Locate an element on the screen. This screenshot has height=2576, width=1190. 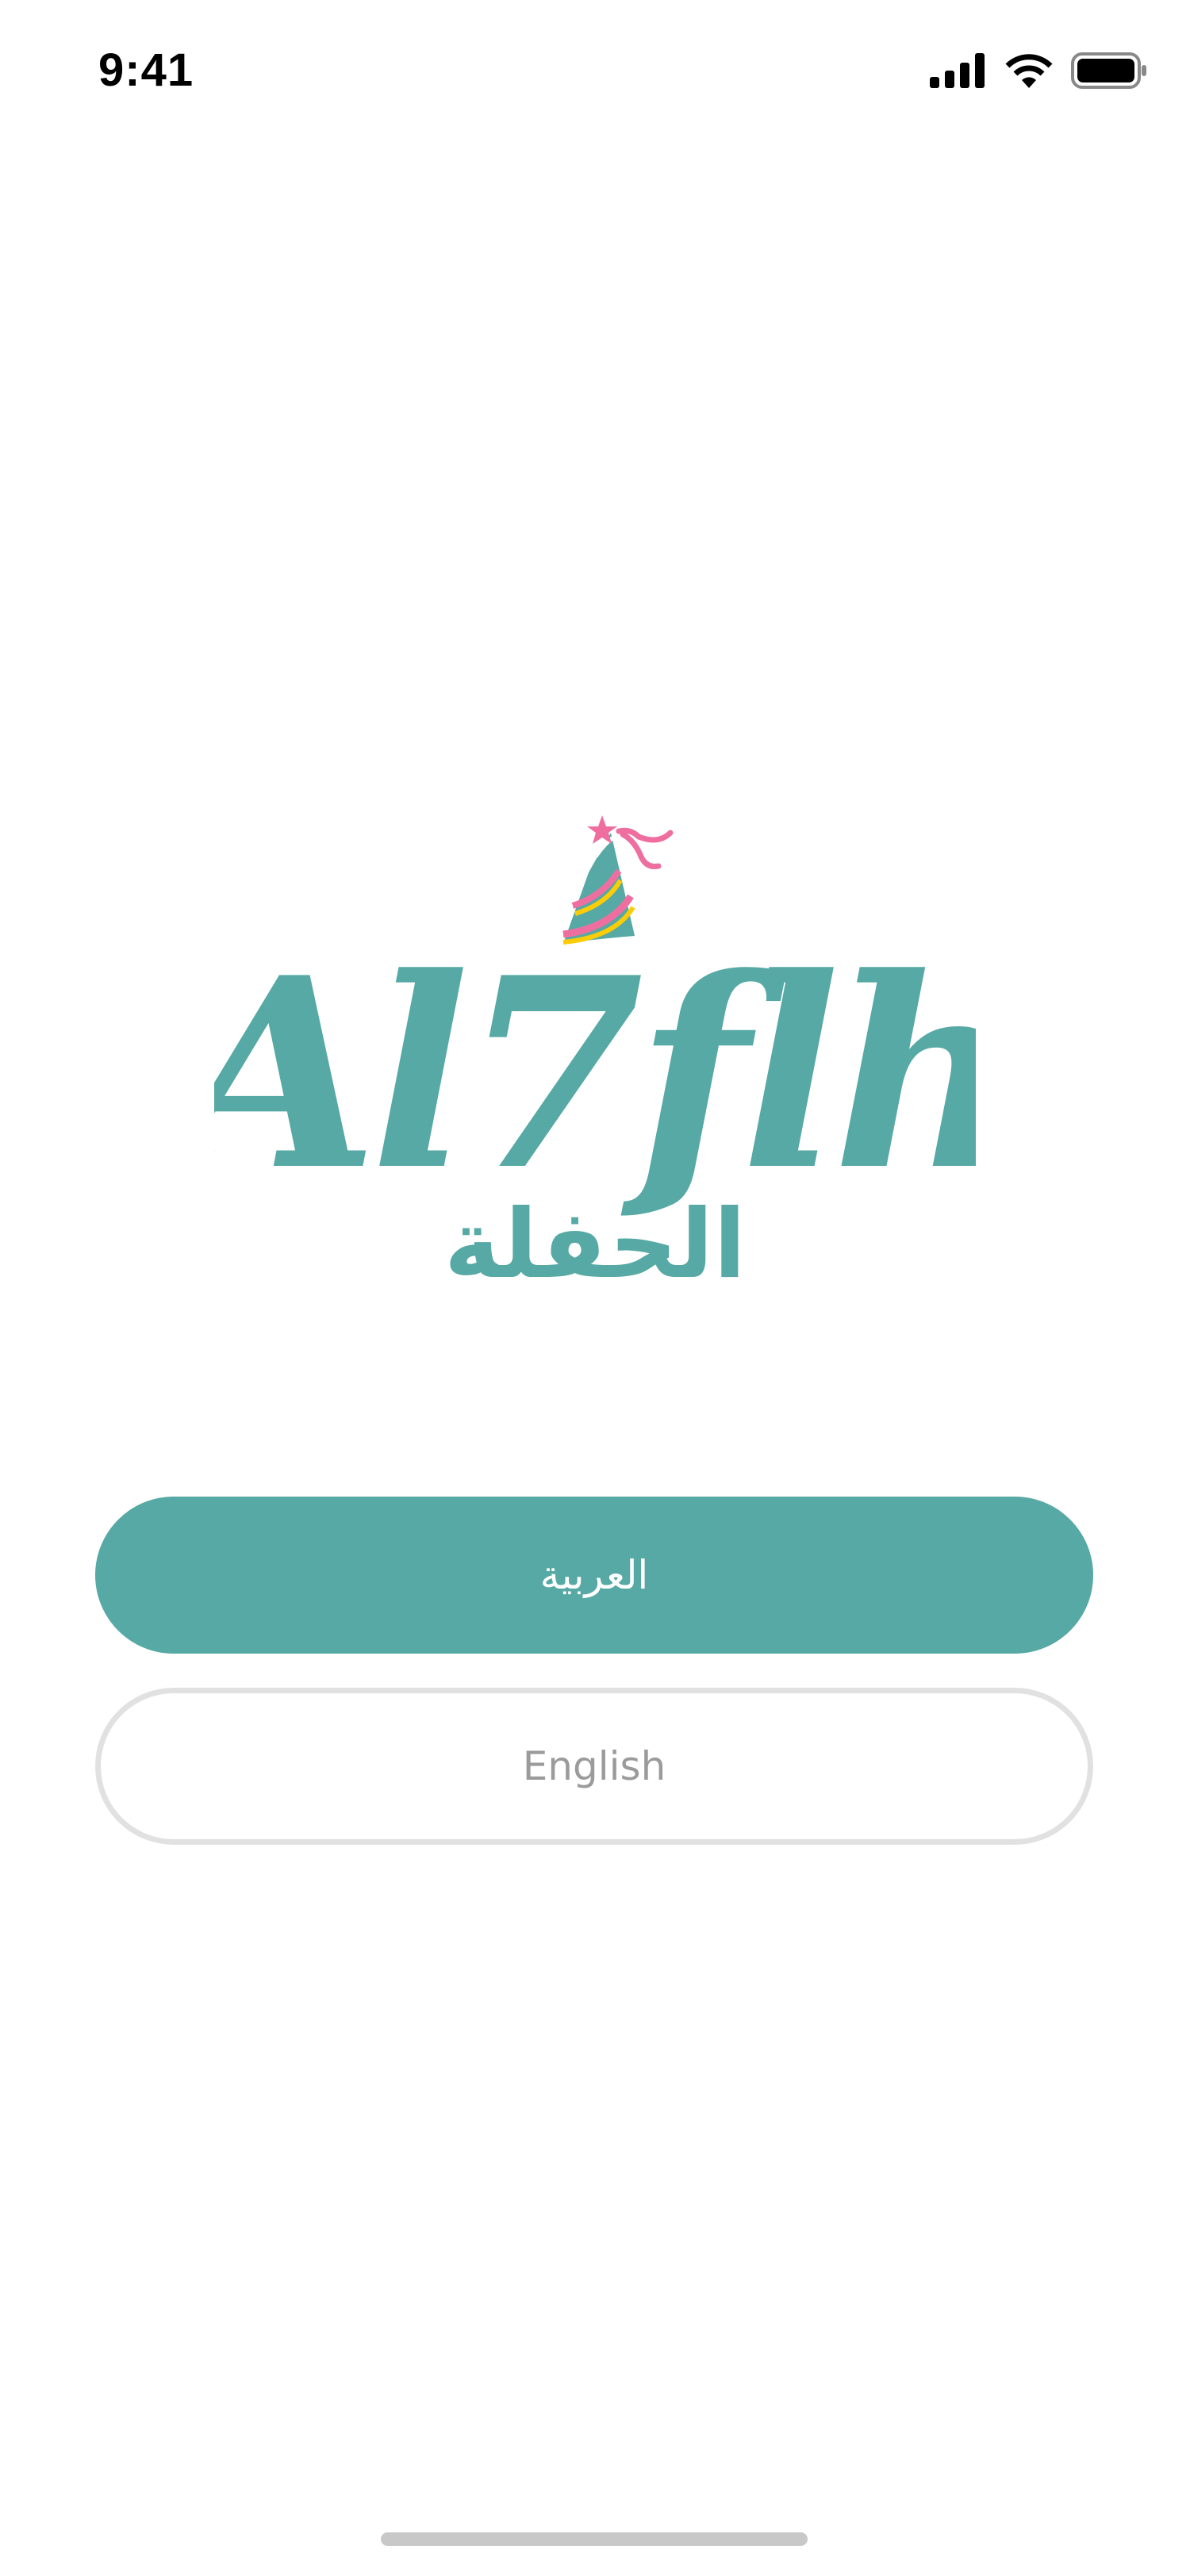
arabic-language-label: العربية is located at coordinates (594, 1575).